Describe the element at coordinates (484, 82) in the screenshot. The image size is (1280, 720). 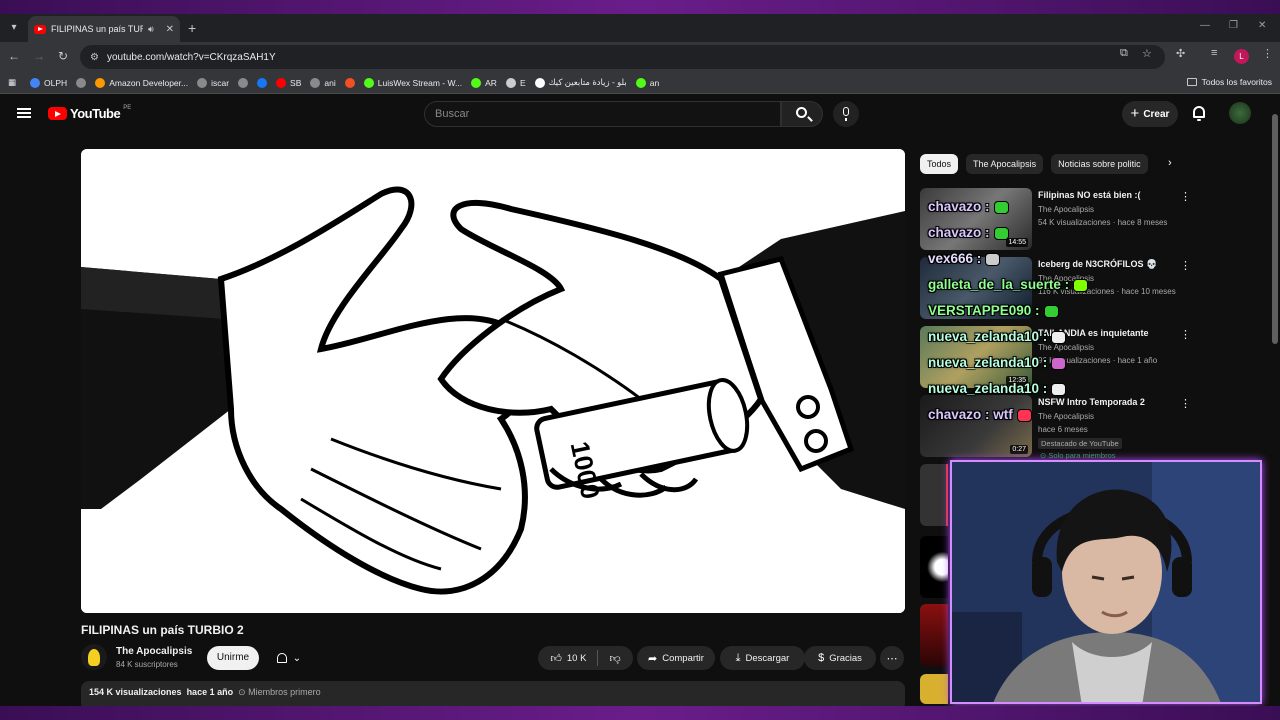
I see `bookmark-item: AR` at that location.